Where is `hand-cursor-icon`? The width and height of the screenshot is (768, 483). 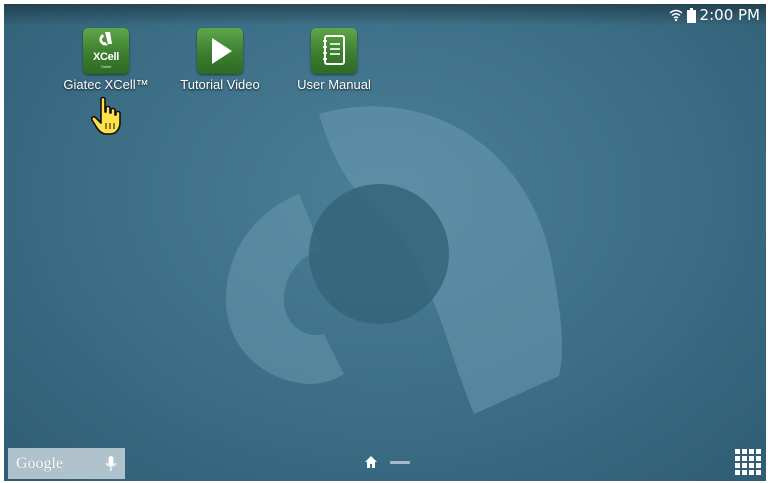
hand-cursor-icon is located at coordinates (105, 115).